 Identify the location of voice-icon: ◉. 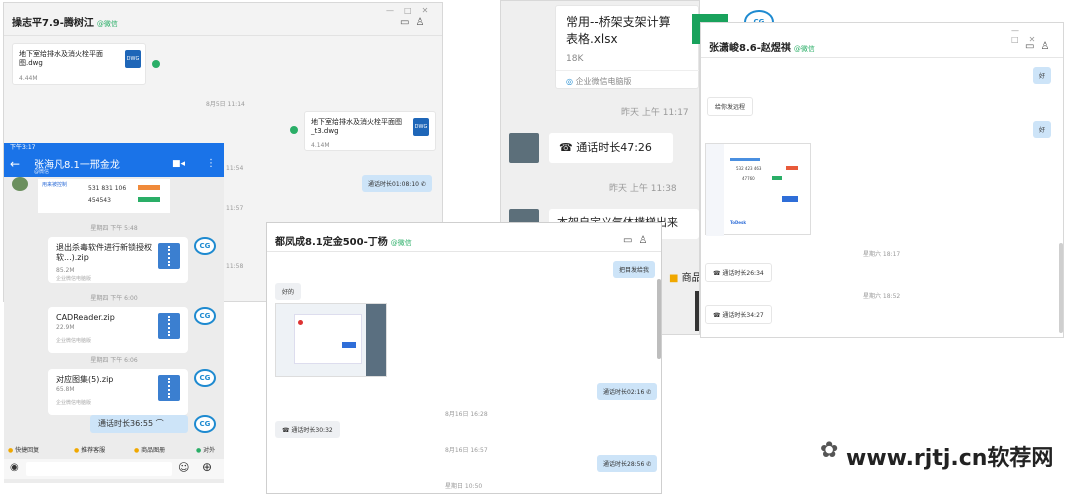
(14, 467).